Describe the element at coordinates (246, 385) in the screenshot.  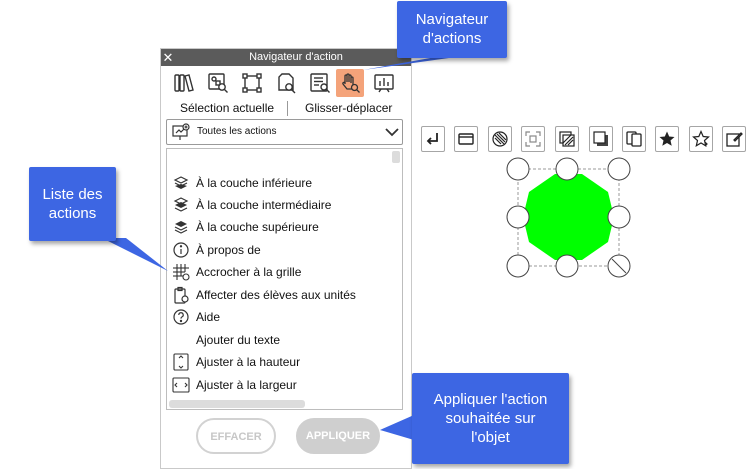
I see `action-label: Ajuster à la largeur` at that location.